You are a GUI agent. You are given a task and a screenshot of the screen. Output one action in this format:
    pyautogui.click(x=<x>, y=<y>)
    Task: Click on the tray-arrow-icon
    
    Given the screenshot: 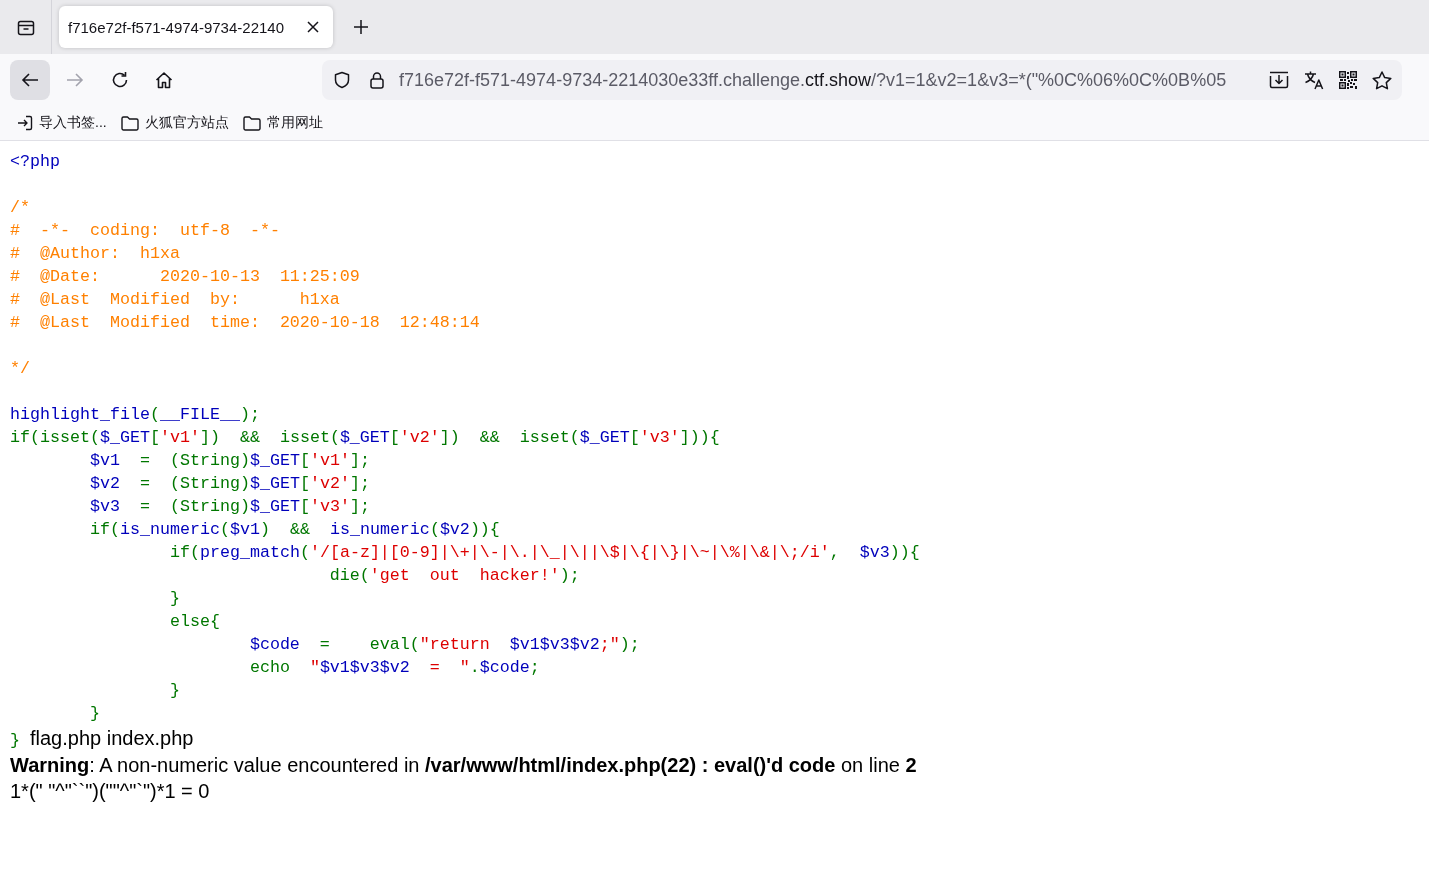 What is the action you would take?
    pyautogui.click(x=1279, y=80)
    